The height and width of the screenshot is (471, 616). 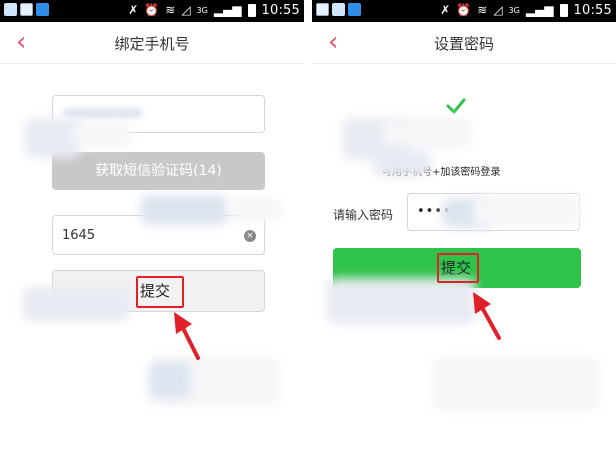 I want to click on header: ‹ 设置密码, so click(x=464, y=43).